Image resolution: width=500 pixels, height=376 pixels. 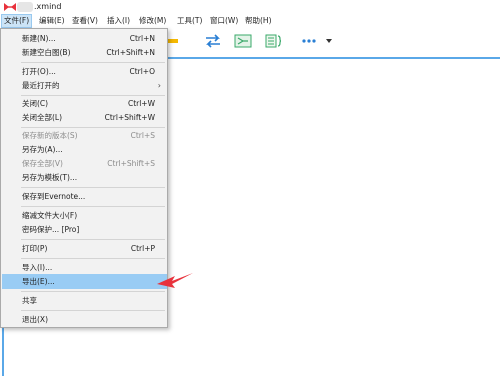 I want to click on menu-item-open: 打开(O)... Ctrl+O, so click(x=84, y=71).